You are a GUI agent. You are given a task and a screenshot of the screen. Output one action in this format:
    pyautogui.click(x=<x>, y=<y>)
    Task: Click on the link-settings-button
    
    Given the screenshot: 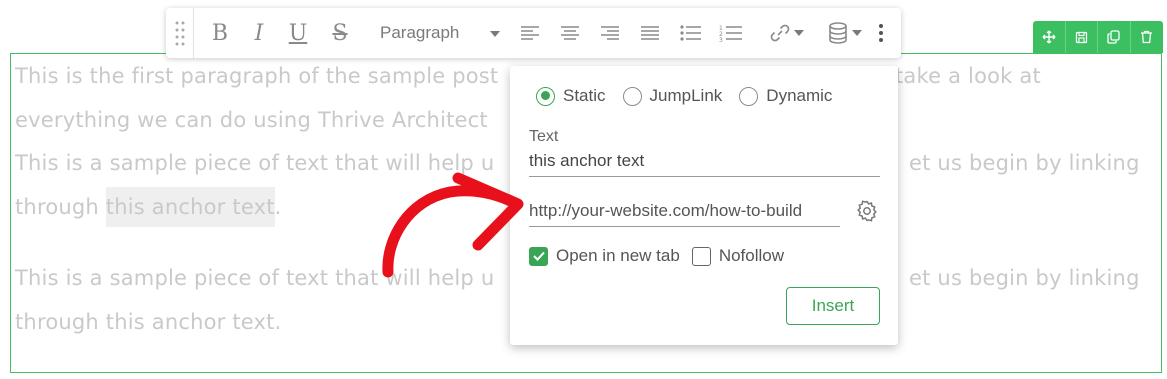 What is the action you would take?
    pyautogui.click(x=867, y=211)
    